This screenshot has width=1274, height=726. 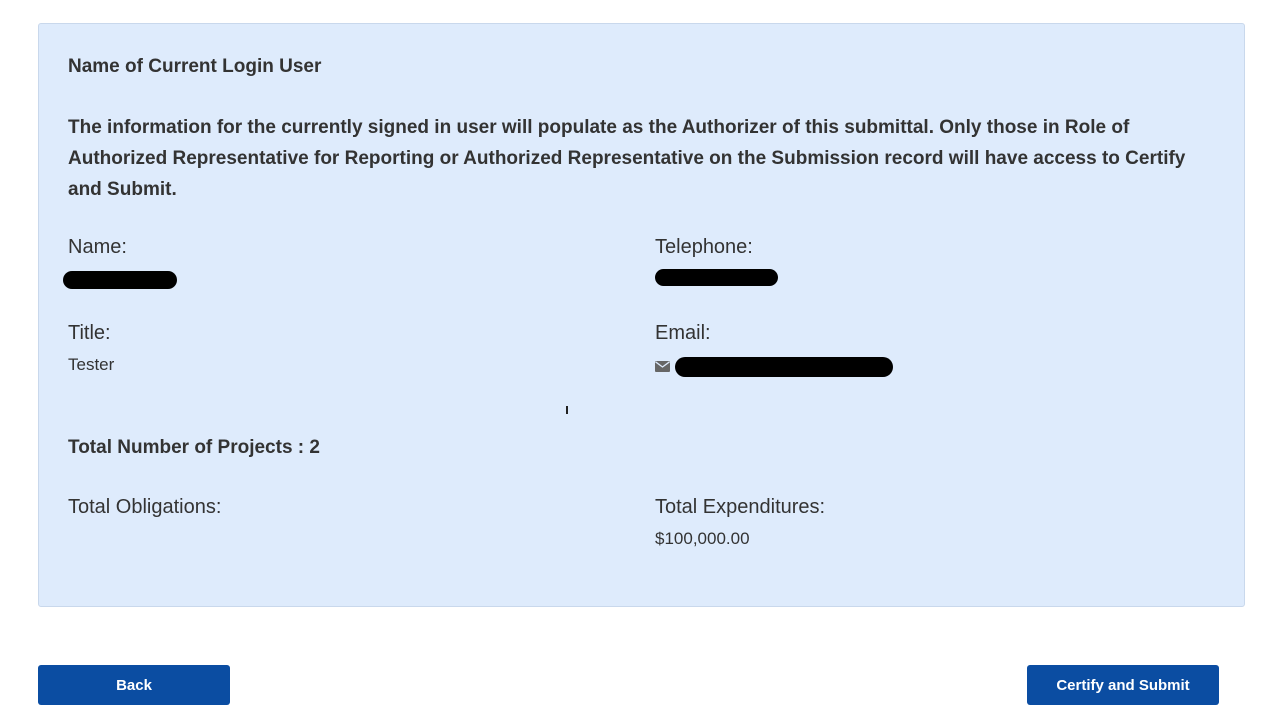 What do you see at coordinates (702, 538) in the screenshot?
I see `total-expenditures-value: $100,000.00` at bounding box center [702, 538].